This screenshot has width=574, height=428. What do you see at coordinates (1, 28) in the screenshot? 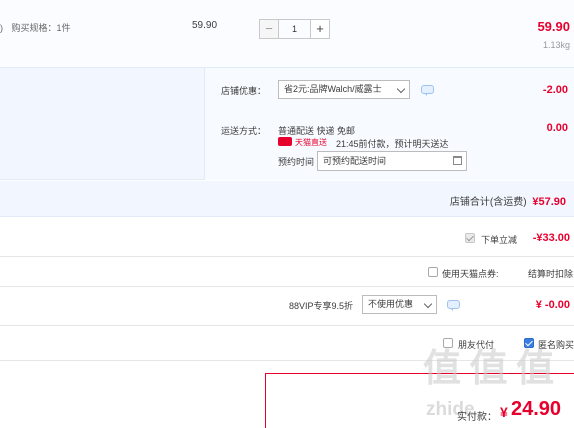
I see `spec-prefix: )` at bounding box center [1, 28].